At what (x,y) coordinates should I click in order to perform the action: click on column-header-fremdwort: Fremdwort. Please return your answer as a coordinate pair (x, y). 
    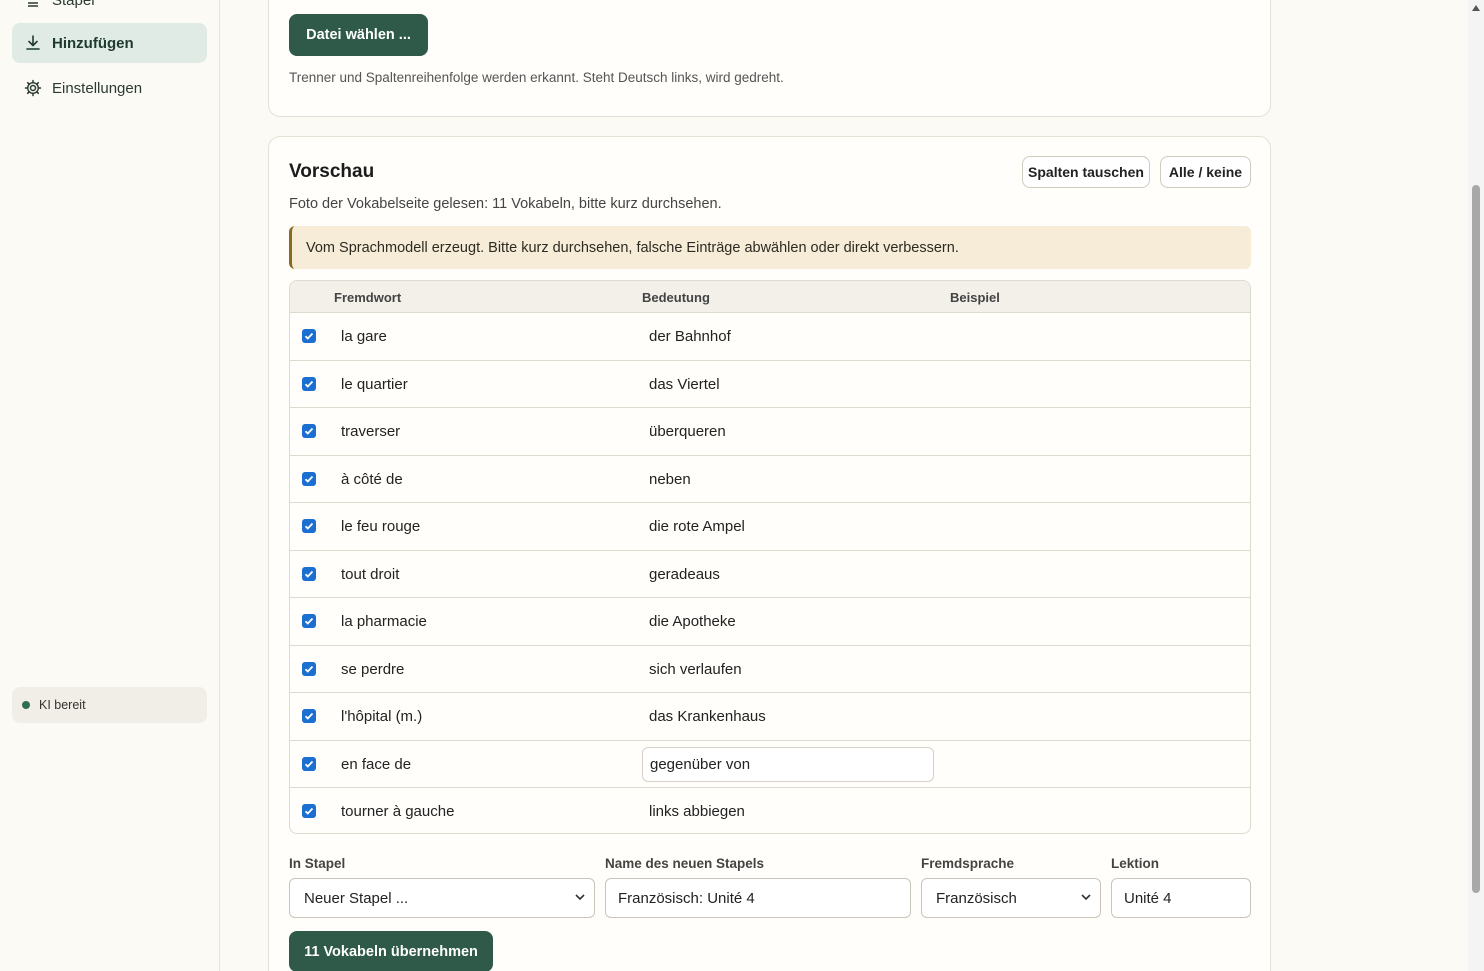
    Looking at the image, I should click on (368, 297).